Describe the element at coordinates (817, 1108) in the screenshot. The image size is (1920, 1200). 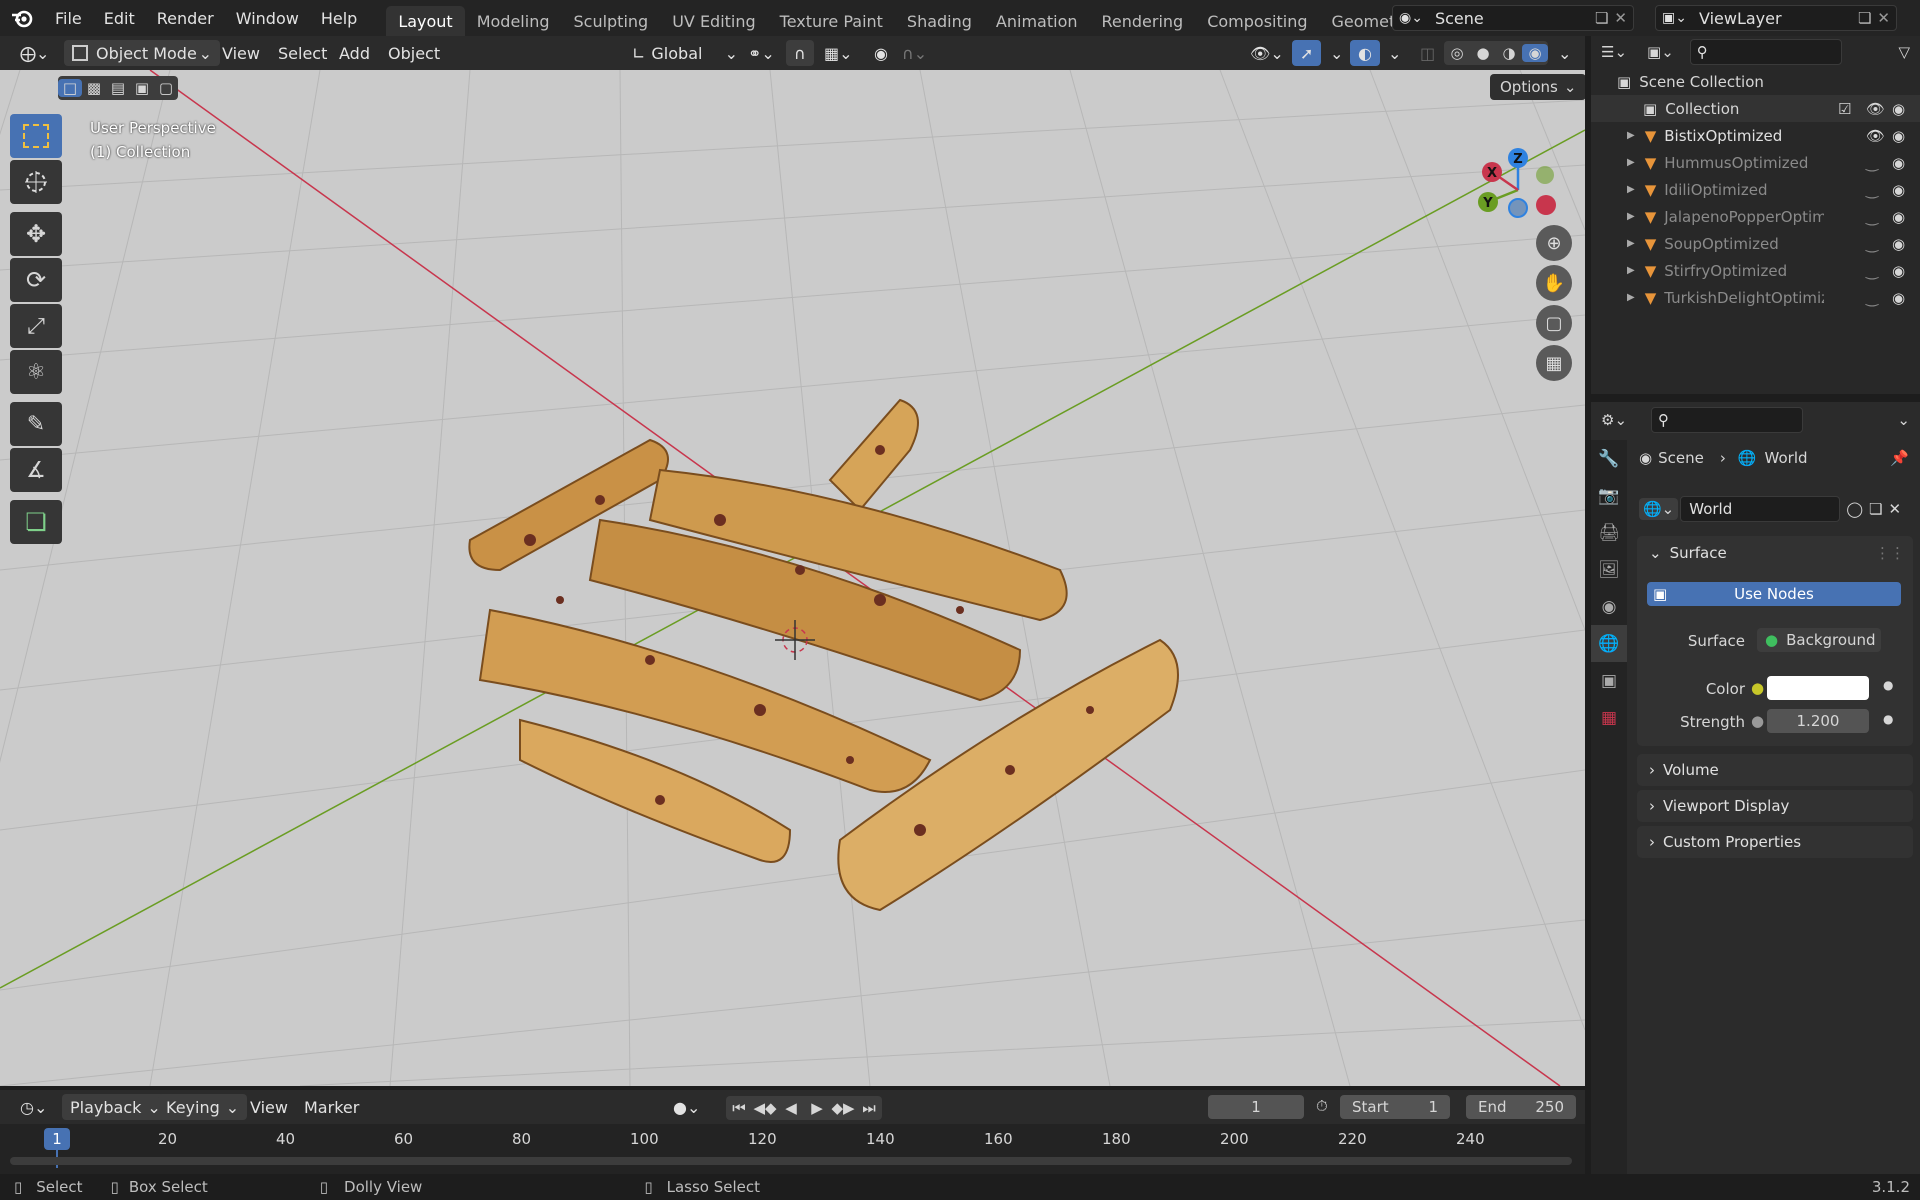
I see `play-icon: ▶` at that location.